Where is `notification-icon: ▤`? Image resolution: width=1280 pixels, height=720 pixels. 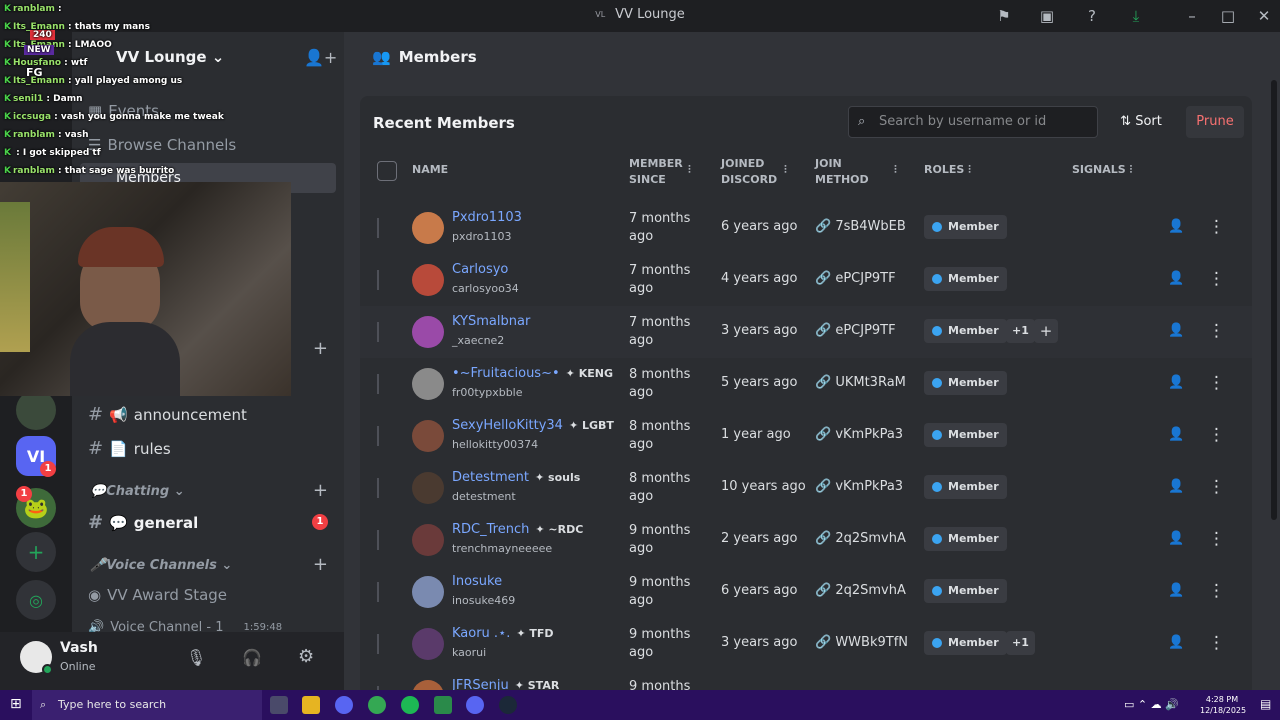
notification-icon: ▤ is located at coordinates (1265, 704).